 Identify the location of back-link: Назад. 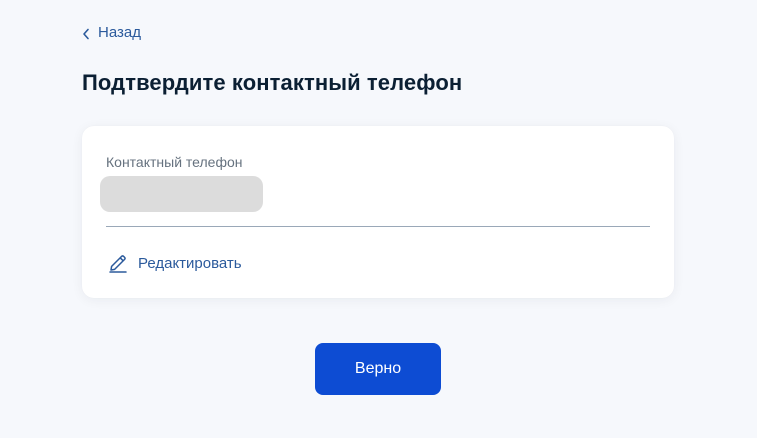
(111, 32).